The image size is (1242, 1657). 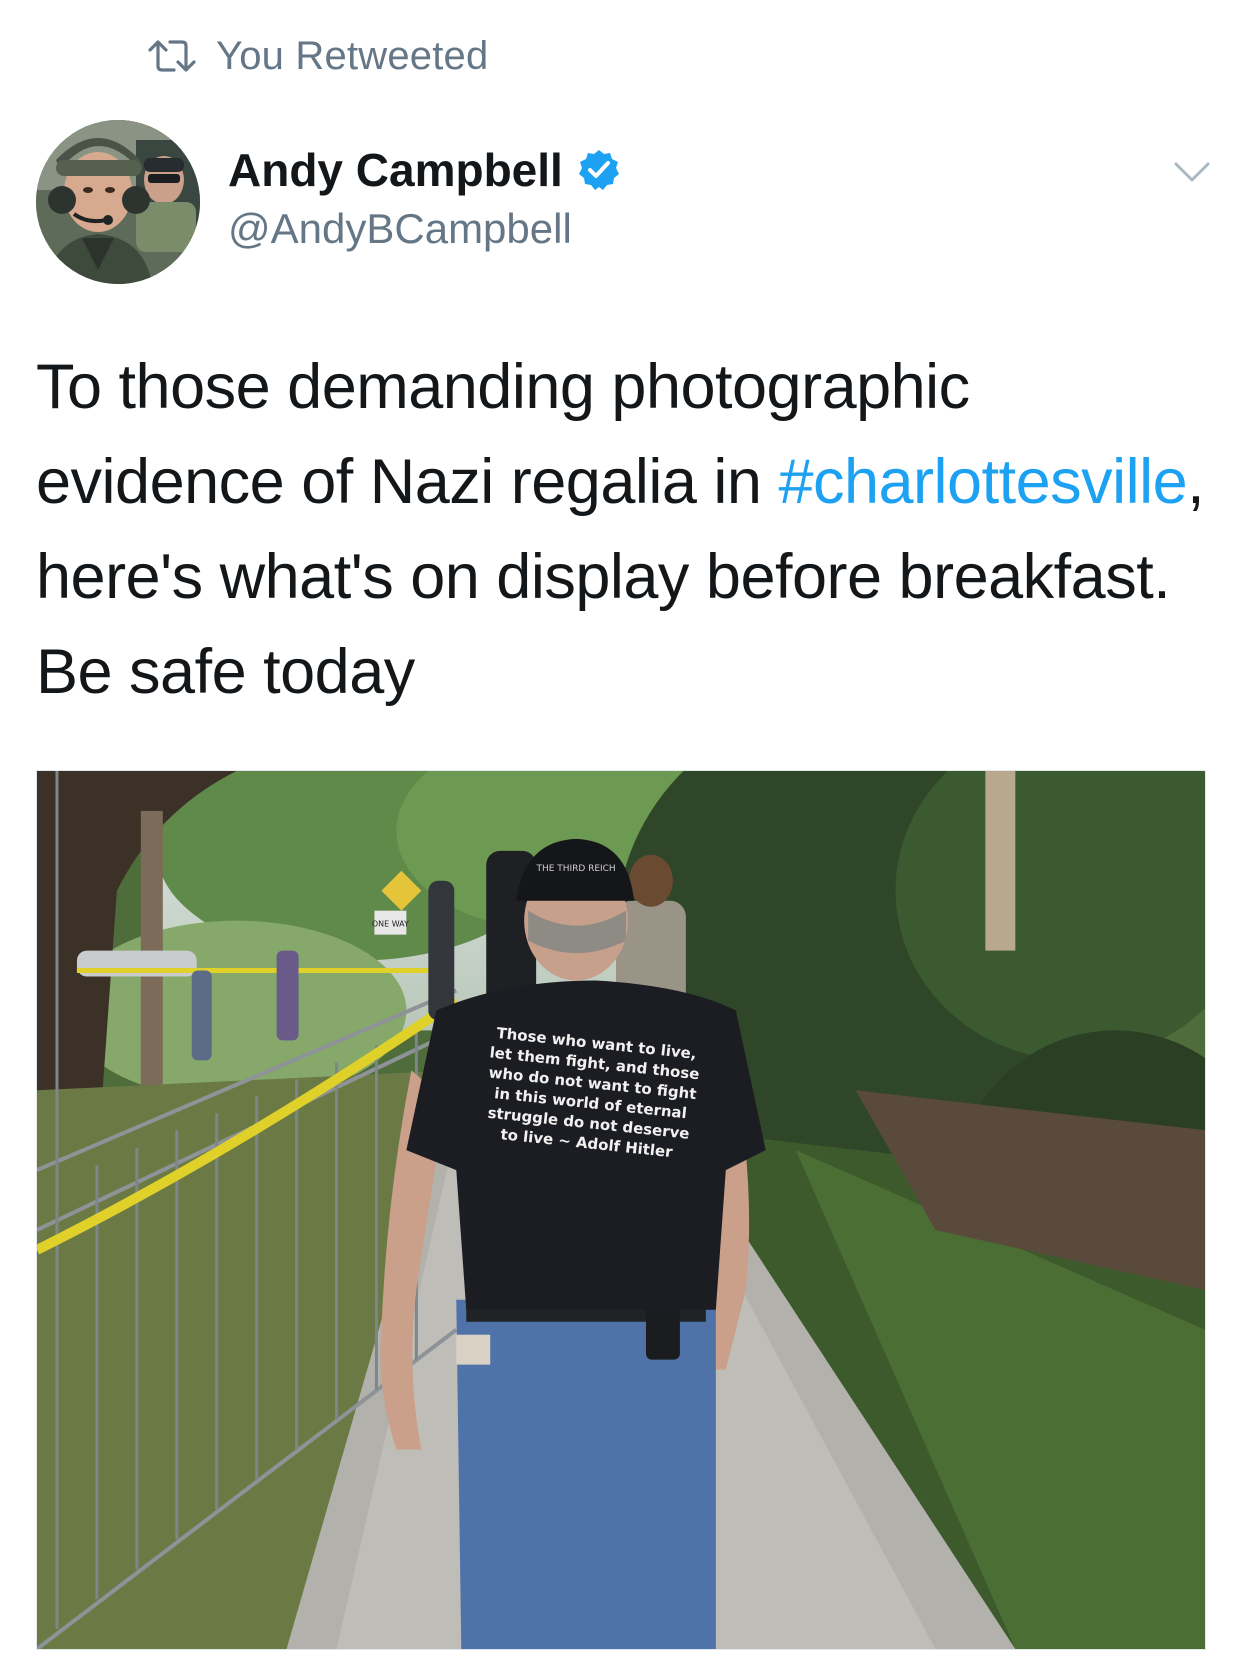 I want to click on author-name-row: Andy Campbell, so click(x=424, y=170).